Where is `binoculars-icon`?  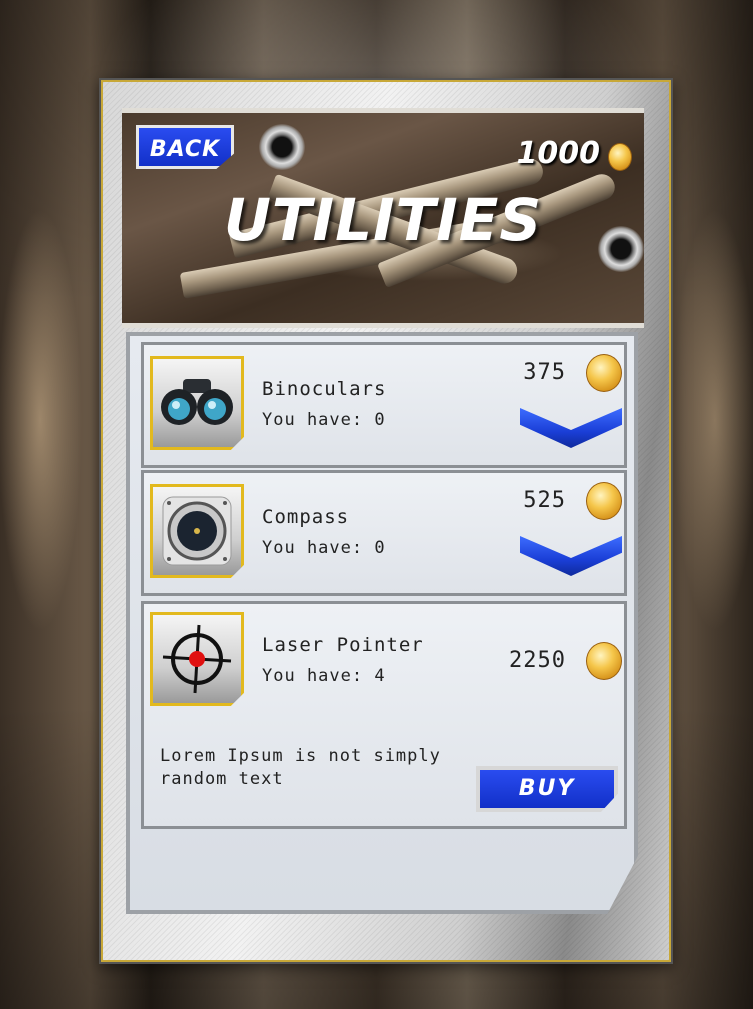 binoculars-icon is located at coordinates (197, 402).